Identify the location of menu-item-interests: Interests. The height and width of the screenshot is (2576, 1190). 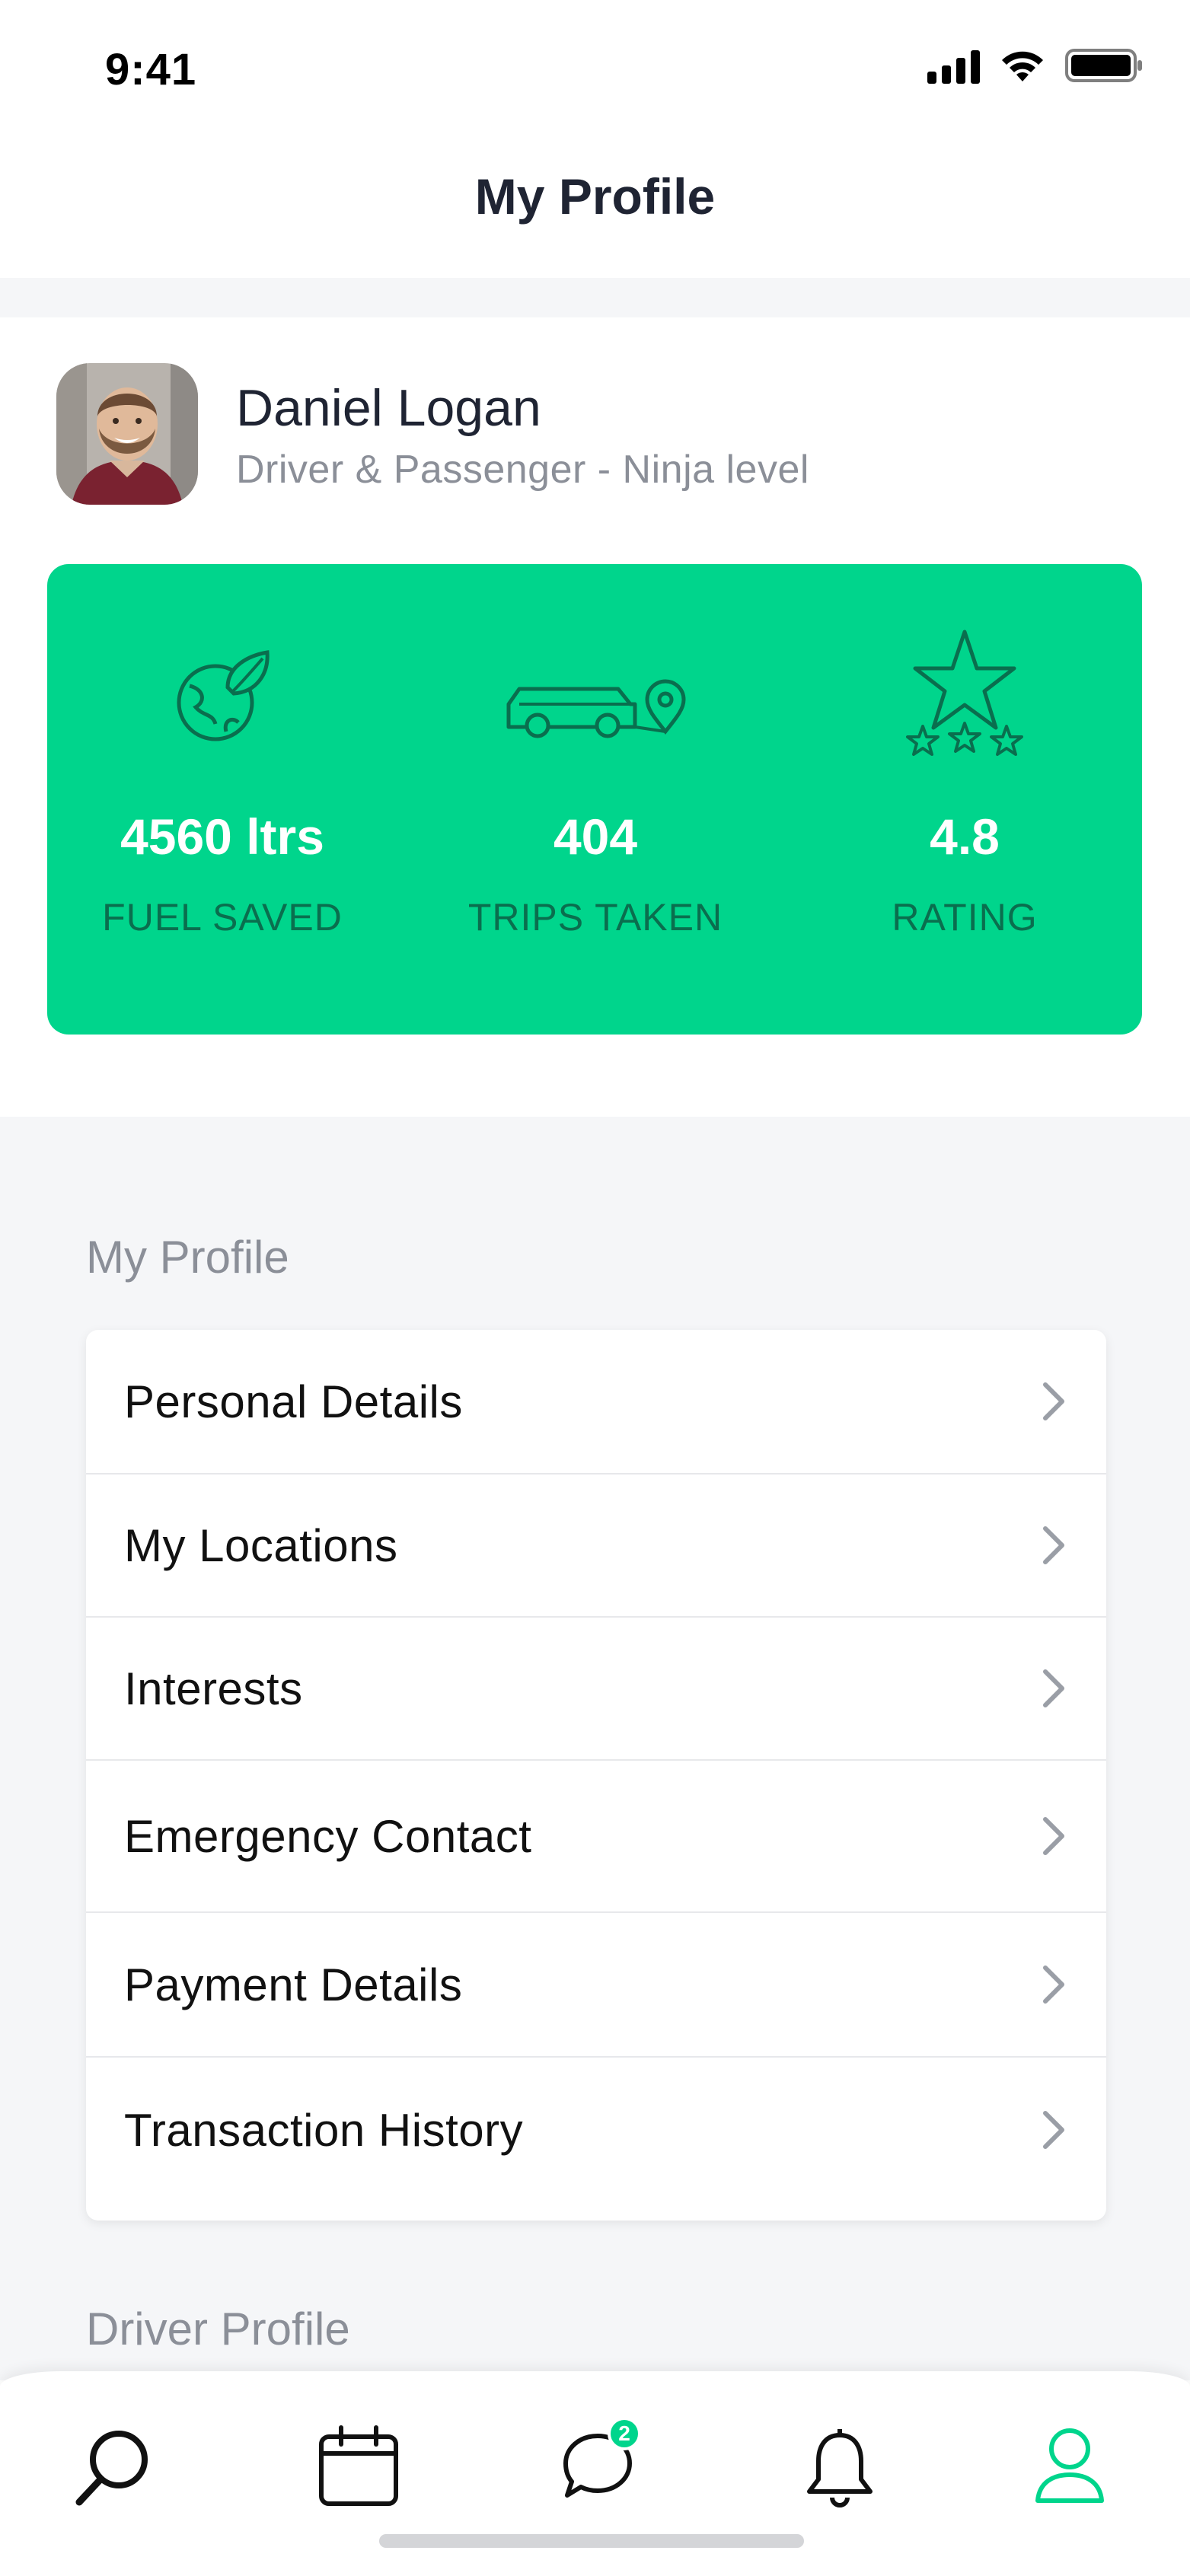
(596, 1689).